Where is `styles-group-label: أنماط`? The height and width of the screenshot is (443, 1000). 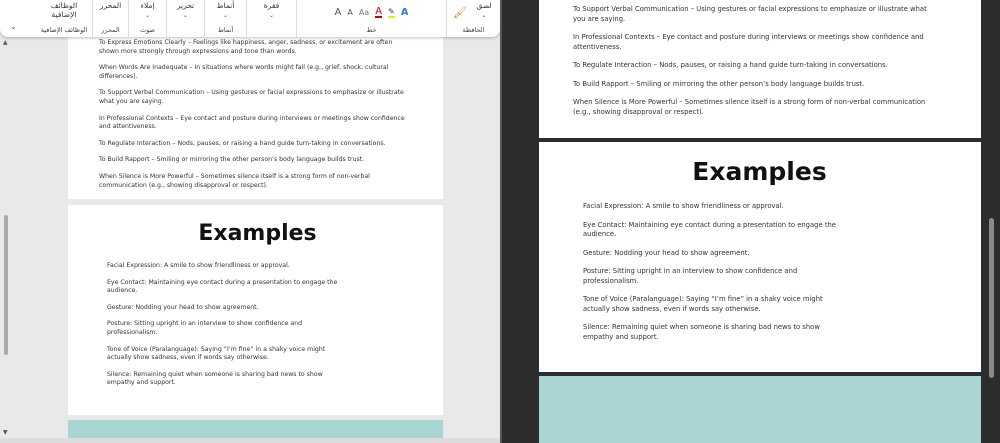 styles-group-label: أنماط is located at coordinates (225, 30).